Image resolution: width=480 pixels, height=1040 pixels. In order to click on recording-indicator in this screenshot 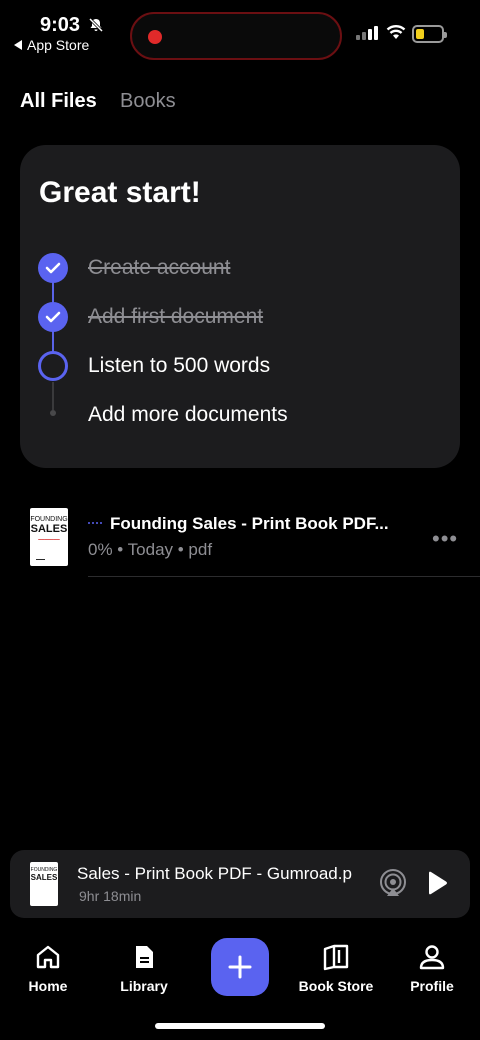, I will do `click(155, 37)`.